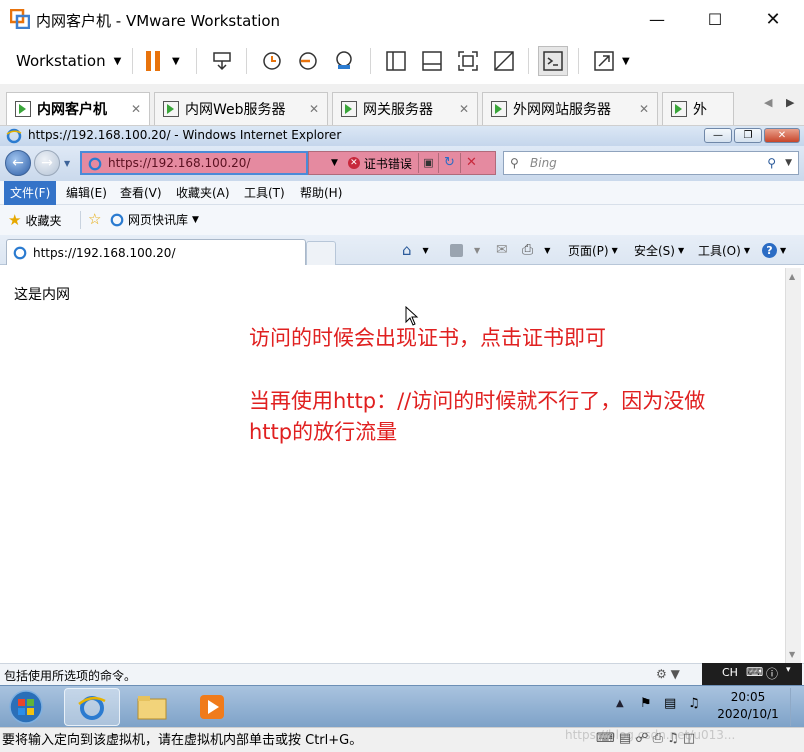  What do you see at coordinates (715, 19) in the screenshot?
I see `maximize-button: ☐` at bounding box center [715, 19].